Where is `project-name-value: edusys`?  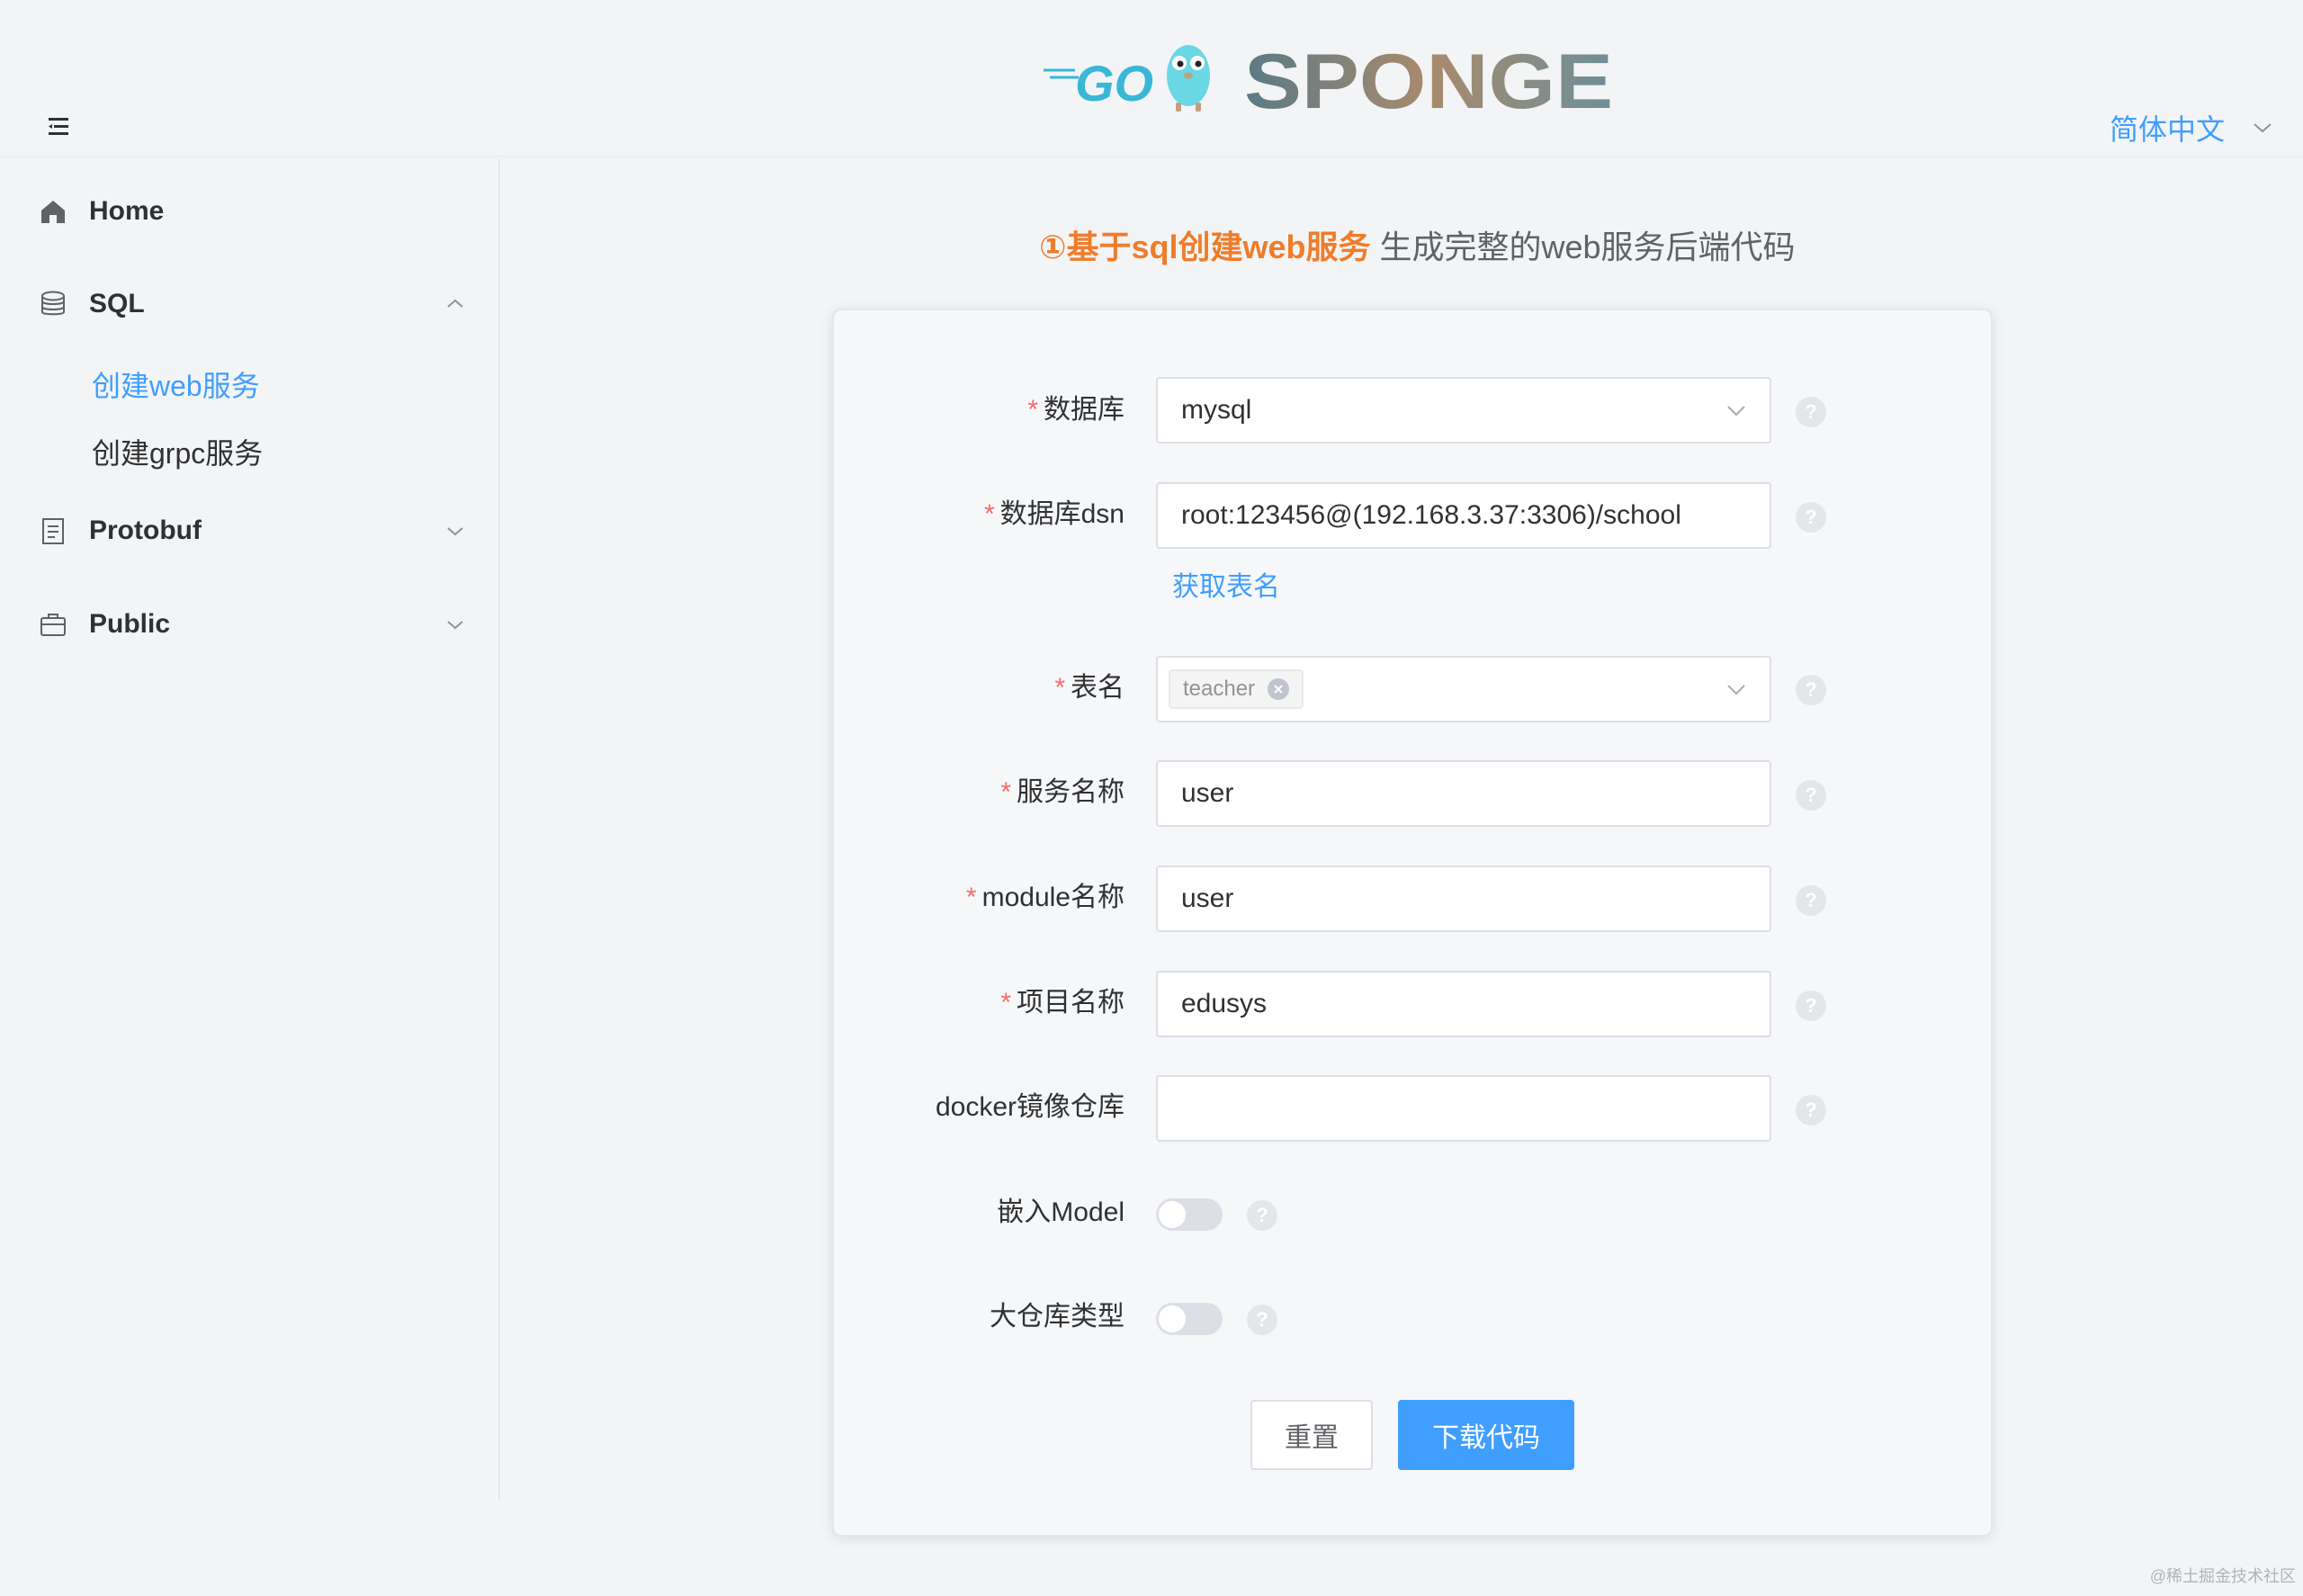
project-name-value: edusys is located at coordinates (1225, 1003).